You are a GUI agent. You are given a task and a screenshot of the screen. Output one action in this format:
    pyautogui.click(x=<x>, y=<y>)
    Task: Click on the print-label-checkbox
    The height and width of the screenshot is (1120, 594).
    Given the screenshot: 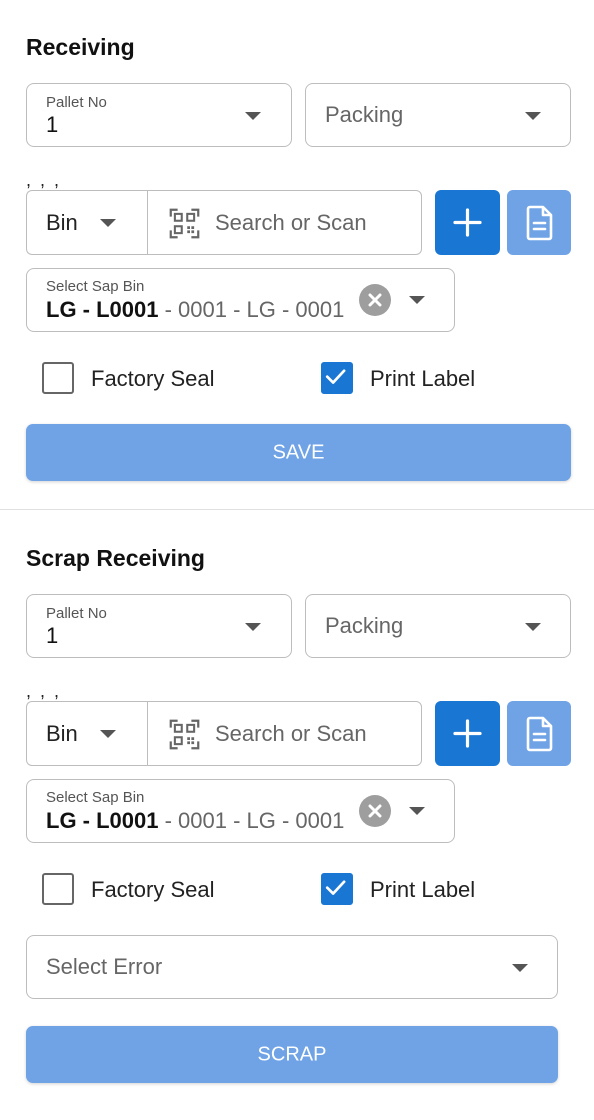 What is the action you would take?
    pyautogui.click(x=337, y=378)
    